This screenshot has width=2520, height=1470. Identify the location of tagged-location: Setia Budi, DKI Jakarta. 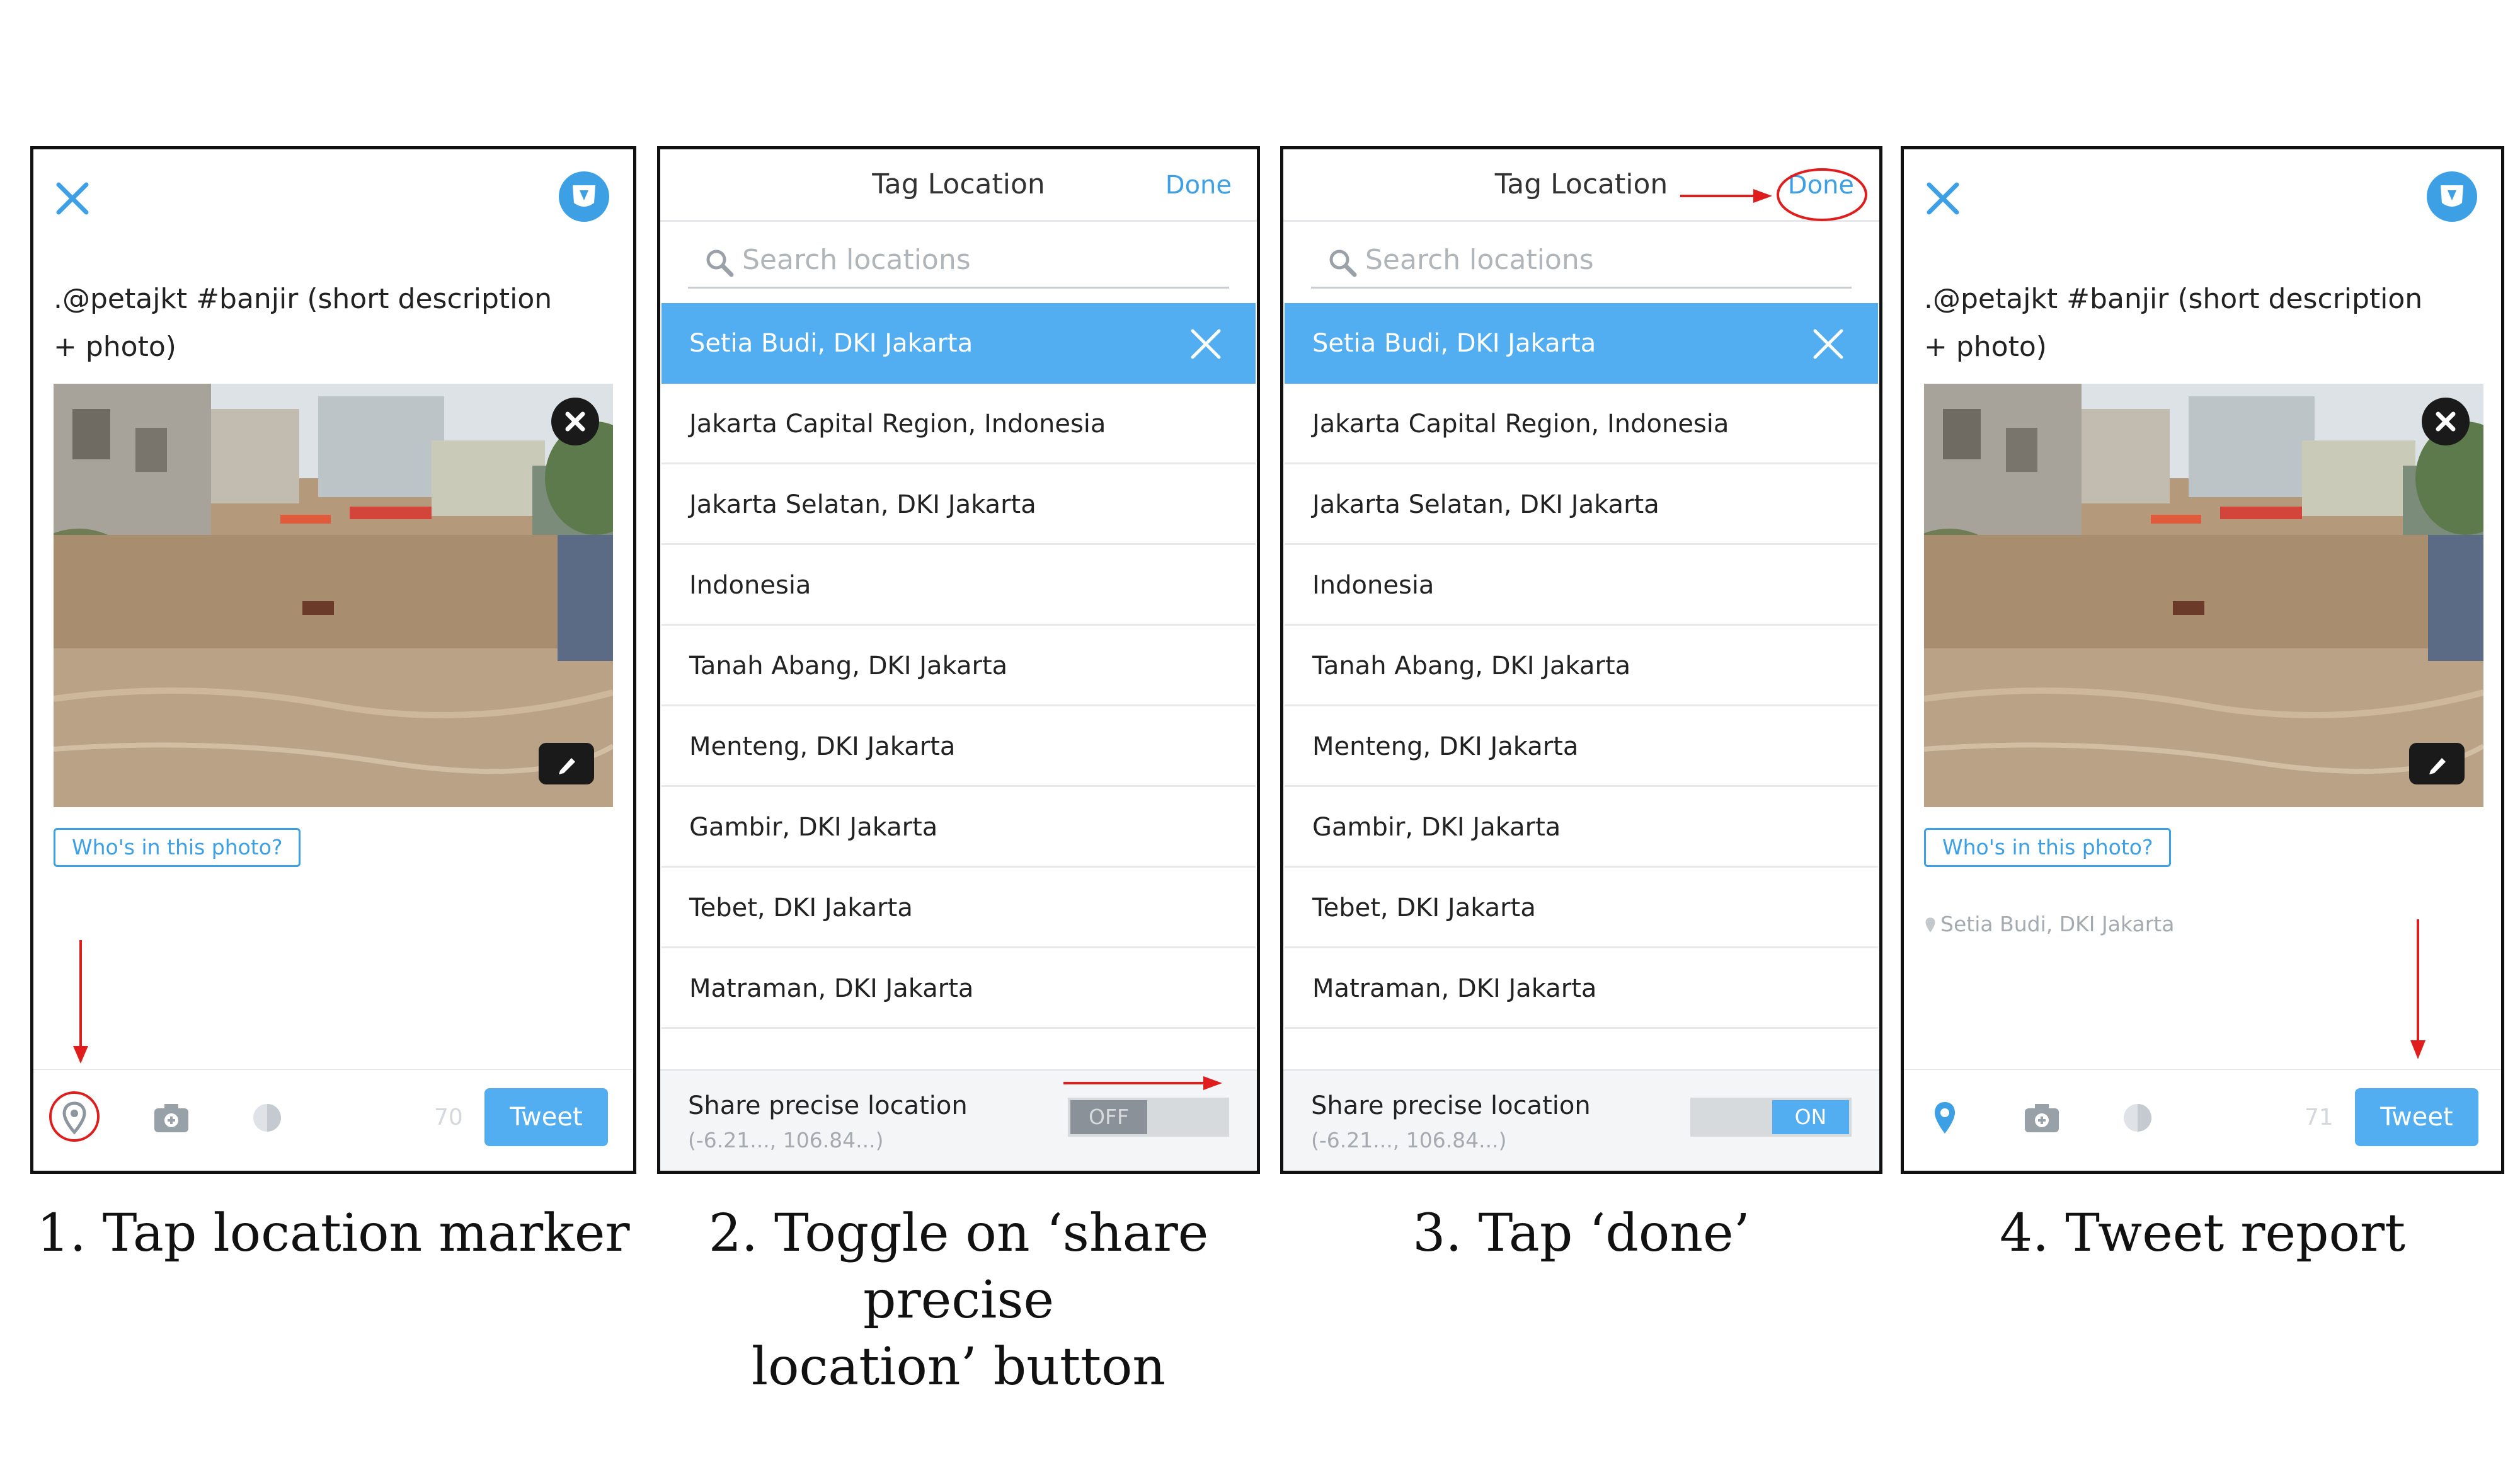
(2049, 924).